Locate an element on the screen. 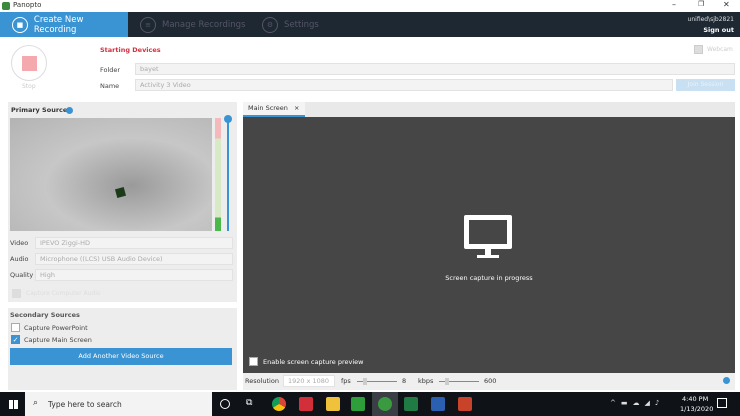 The height and width of the screenshot is (416, 740). stop-icon is located at coordinates (29, 63).